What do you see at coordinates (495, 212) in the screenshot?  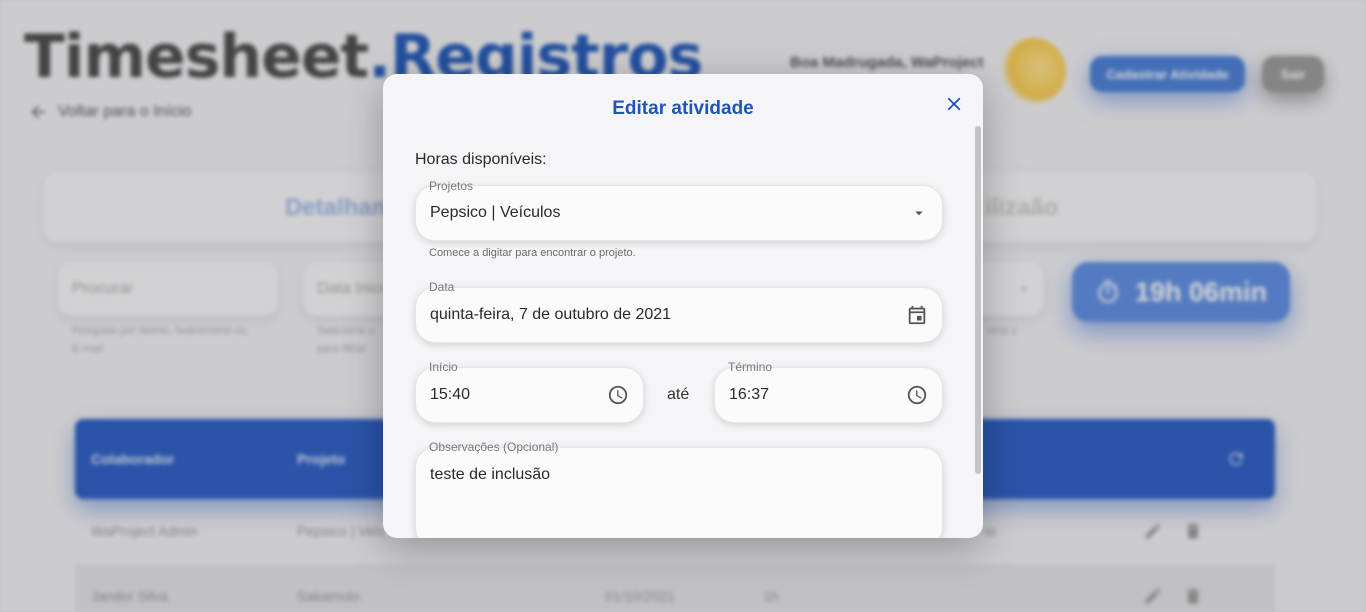 I see `project-value: Pepsico | Veículos` at bounding box center [495, 212].